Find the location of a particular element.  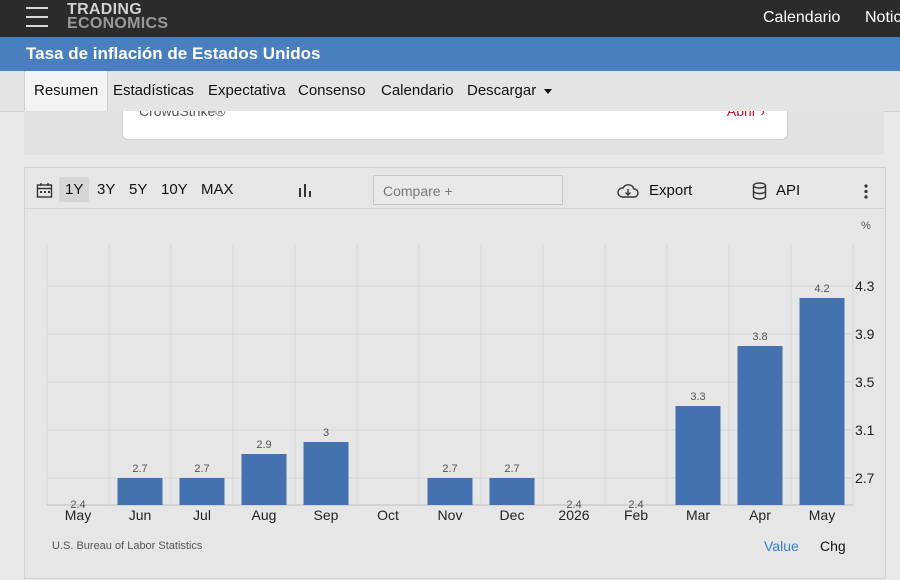

tab-descargar: Descargar is located at coordinates (510, 91).